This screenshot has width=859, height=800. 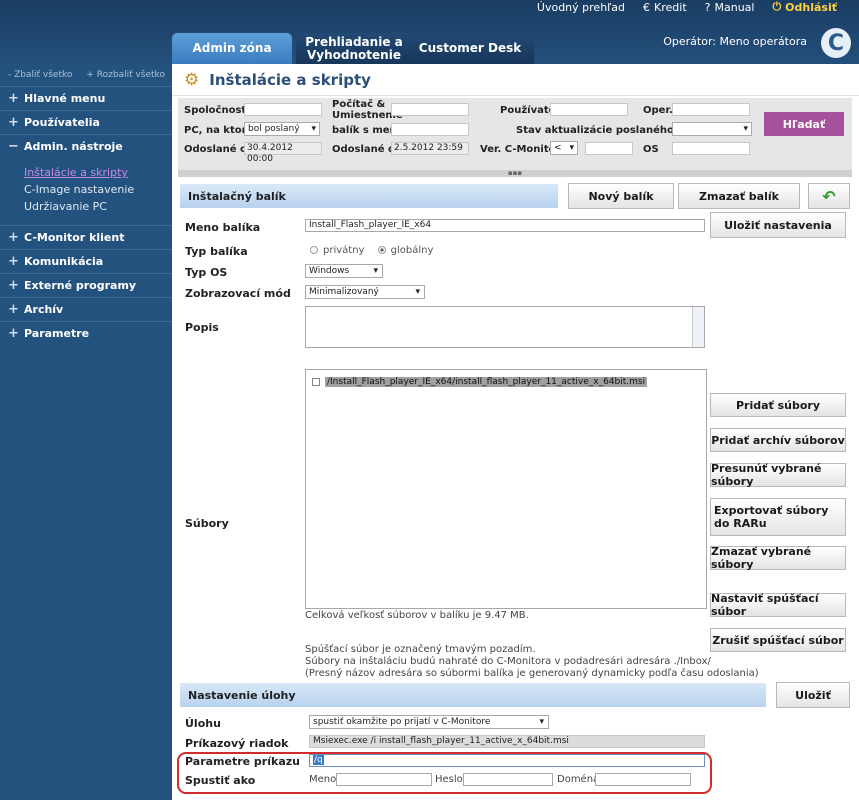 I want to click on top-nav: Úvodný prehľad € Kredit ? Manual ⏻ Odhlásiť, so click(x=687, y=7).